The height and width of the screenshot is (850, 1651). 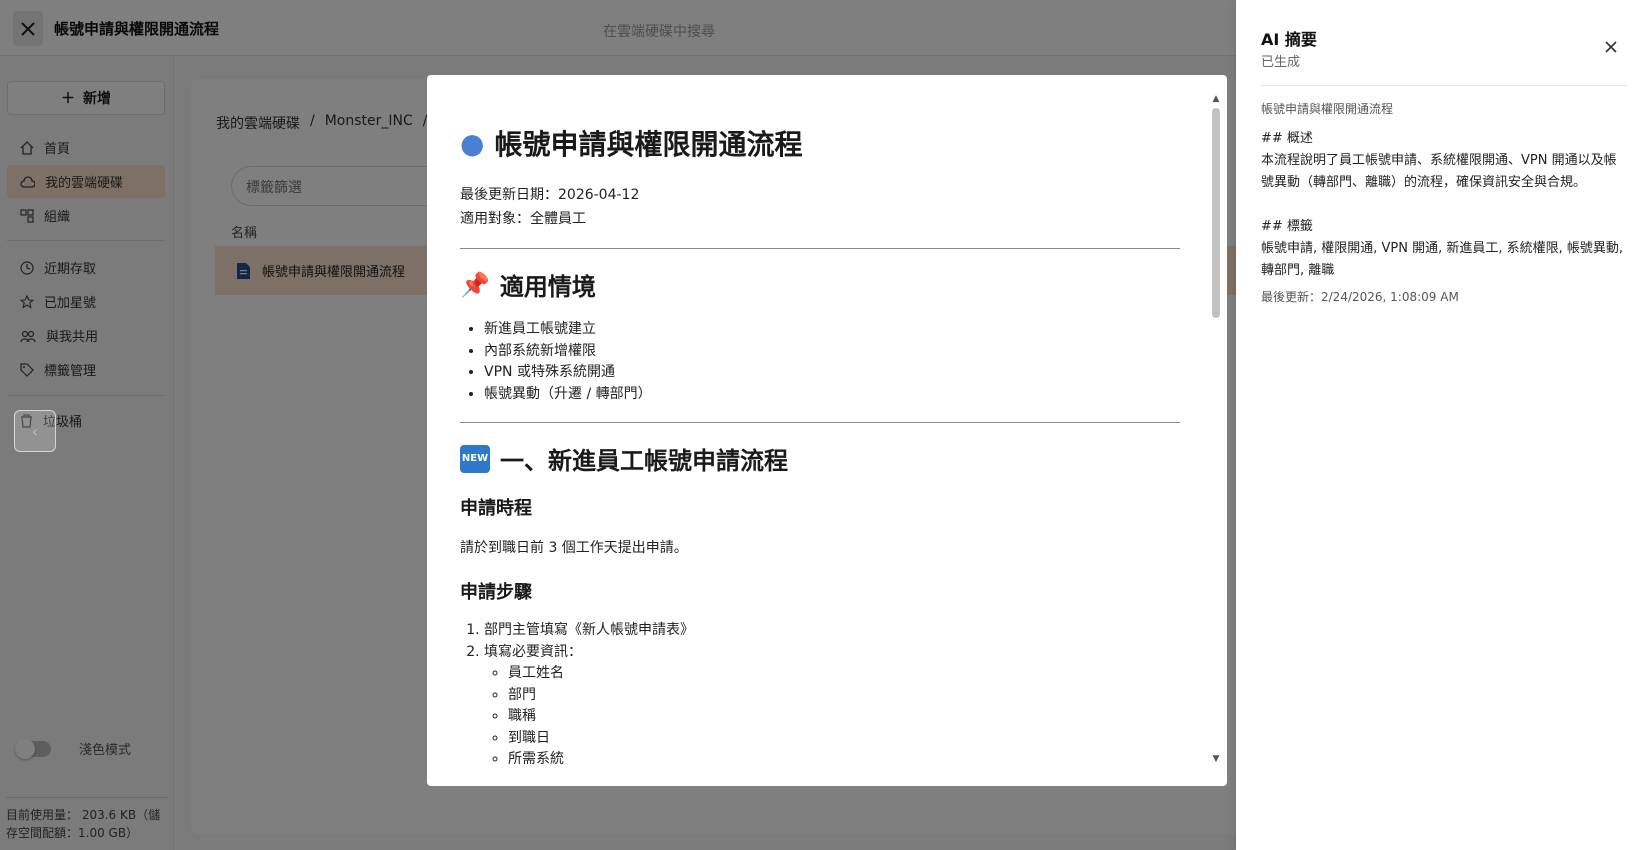 I want to click on subheading: 申請步驟, so click(x=496, y=592).